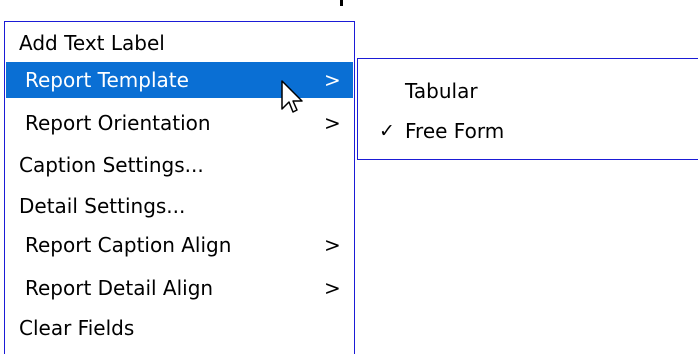 Image resolution: width=698 pixels, height=354 pixels. I want to click on menu-item-label: Report Caption Align, so click(128, 245).